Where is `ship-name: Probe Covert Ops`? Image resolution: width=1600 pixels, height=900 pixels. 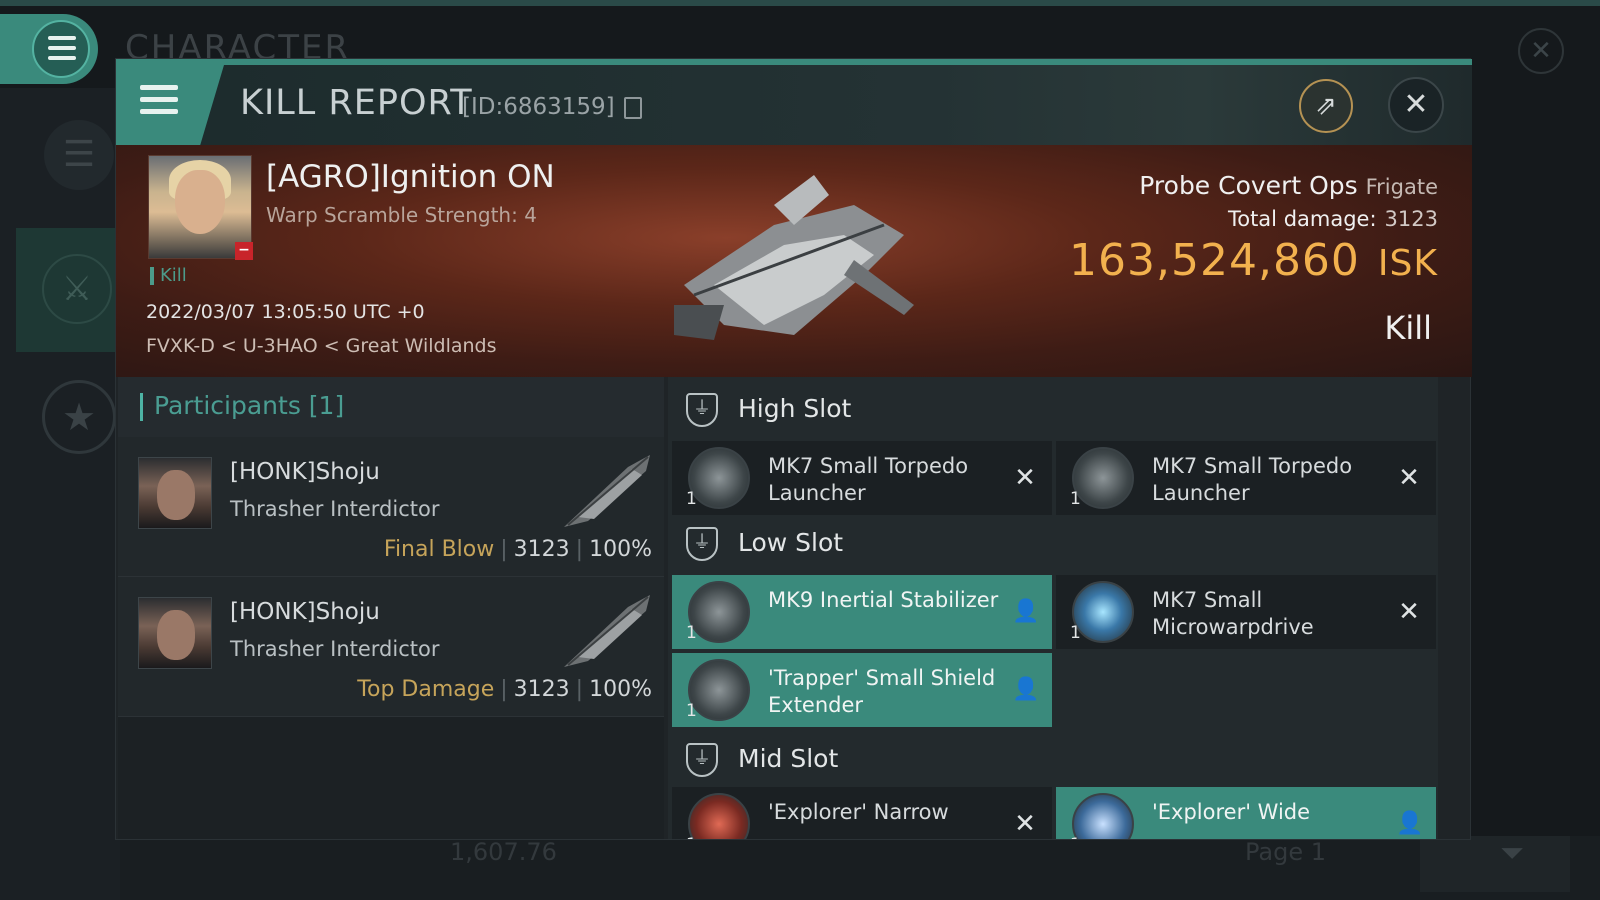 ship-name: Probe Covert Ops is located at coordinates (1248, 185).